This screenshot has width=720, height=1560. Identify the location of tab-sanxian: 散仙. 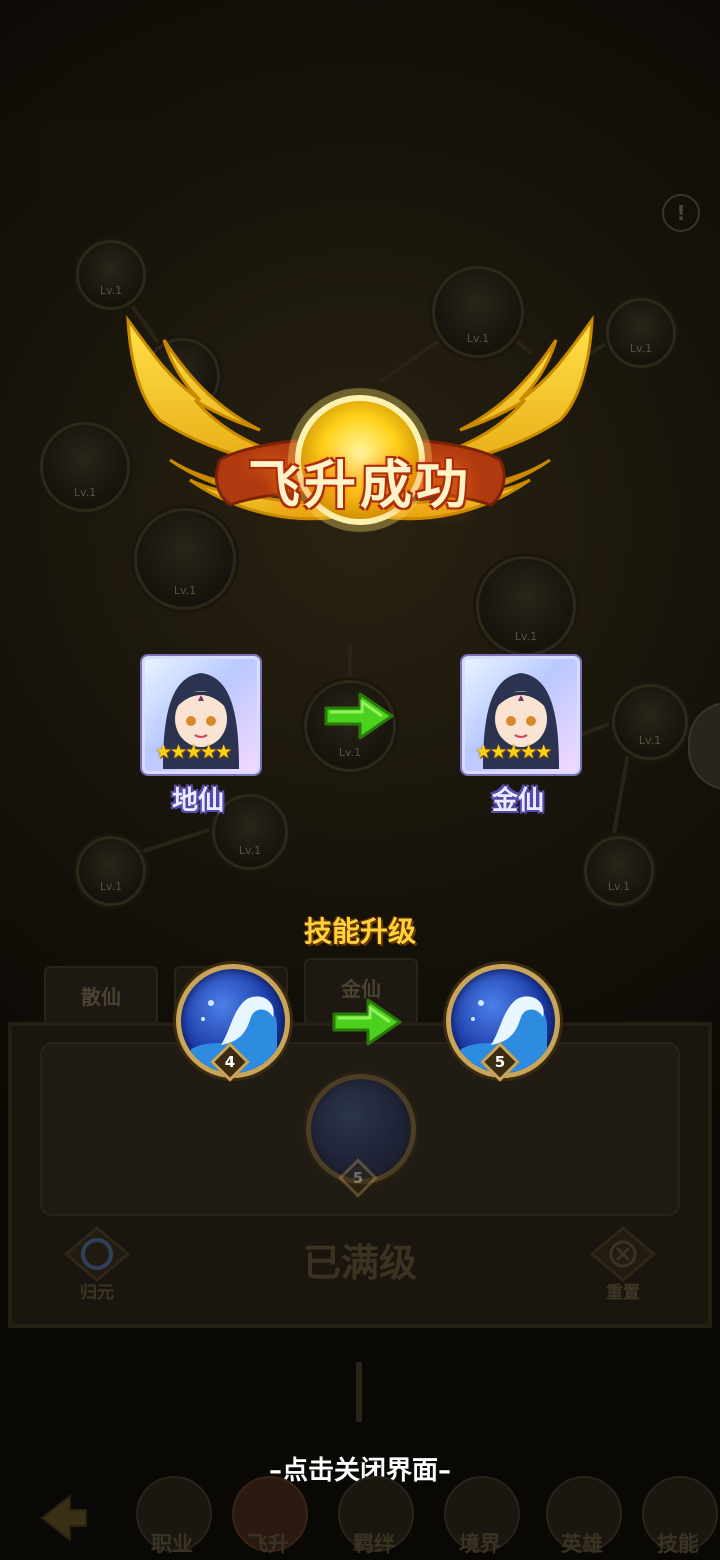
(101, 995).